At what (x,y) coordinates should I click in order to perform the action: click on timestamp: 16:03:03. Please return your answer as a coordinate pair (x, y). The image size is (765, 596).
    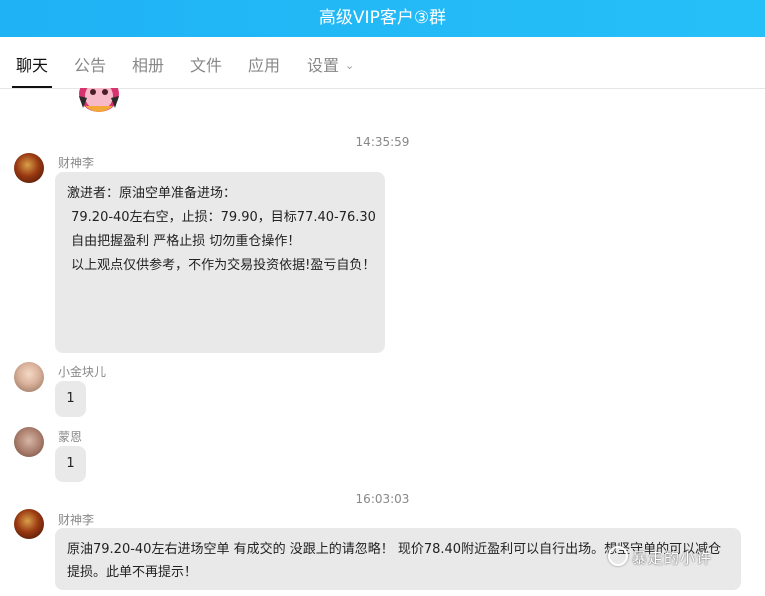
    Looking at the image, I should click on (382, 499).